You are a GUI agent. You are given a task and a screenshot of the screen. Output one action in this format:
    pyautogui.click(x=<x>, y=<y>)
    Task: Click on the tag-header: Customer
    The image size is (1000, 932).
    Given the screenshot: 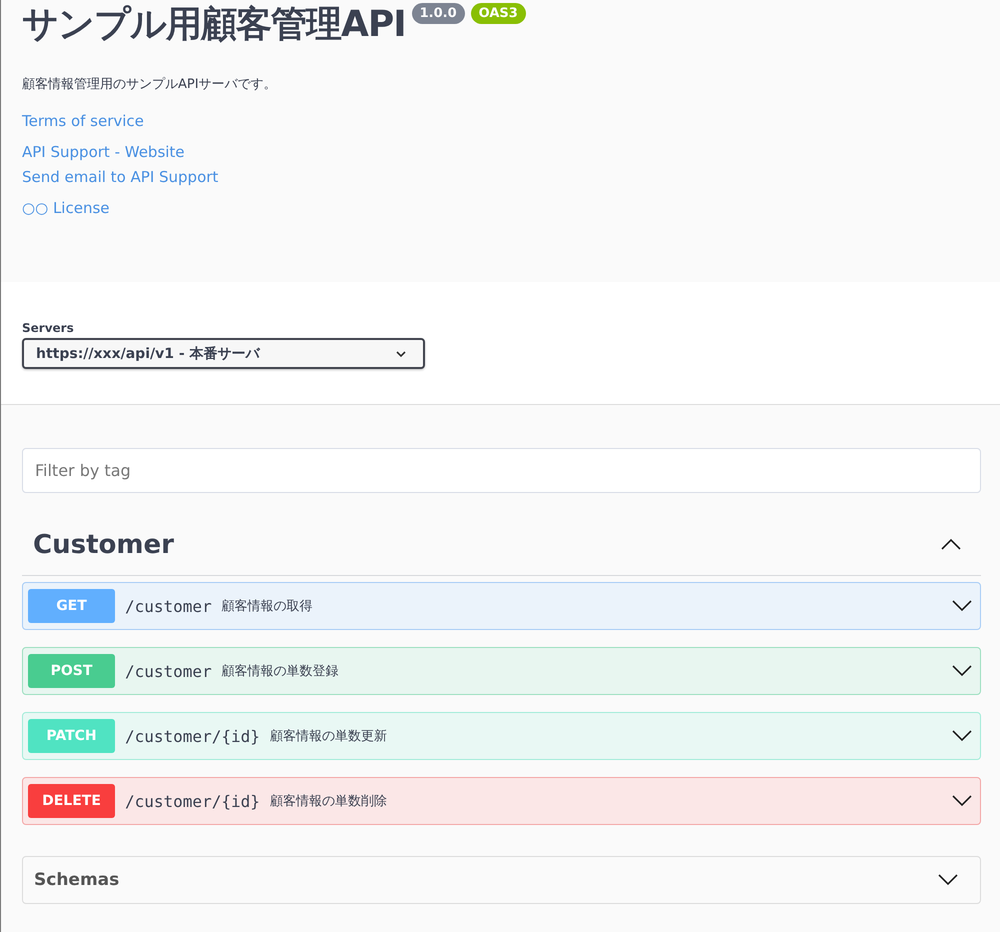 What is the action you would take?
    pyautogui.click(x=501, y=534)
    